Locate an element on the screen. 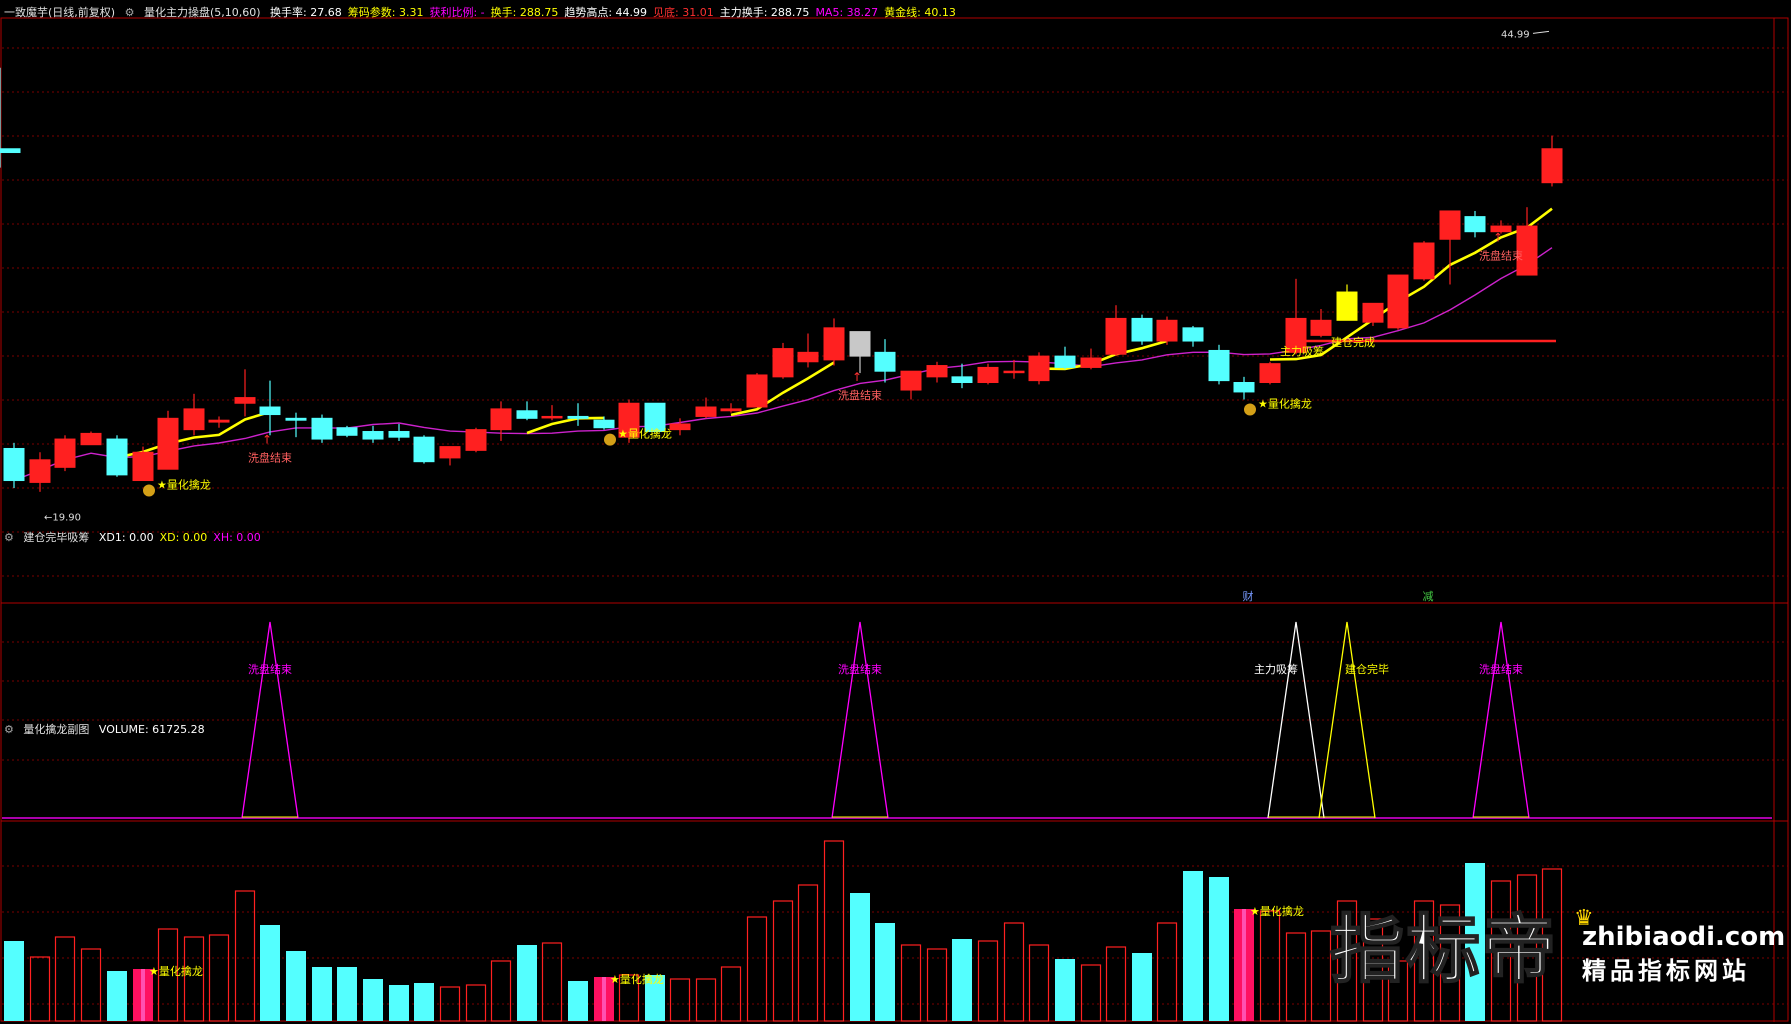  wash-label-3: 洗盘结束 is located at coordinates (270, 457).